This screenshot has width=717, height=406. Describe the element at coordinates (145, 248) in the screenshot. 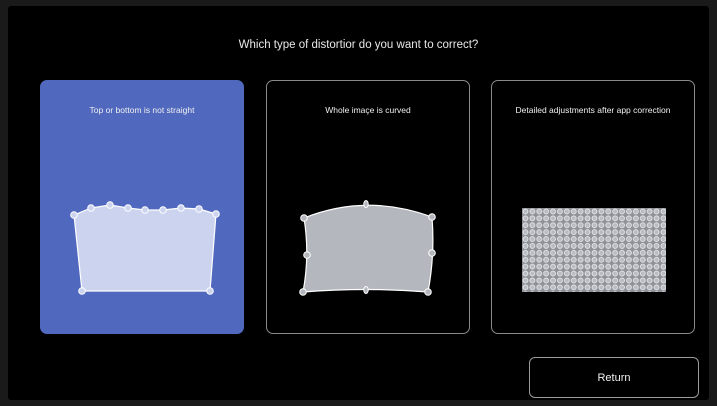

I see `top-bottom-distortion-illustration` at that location.